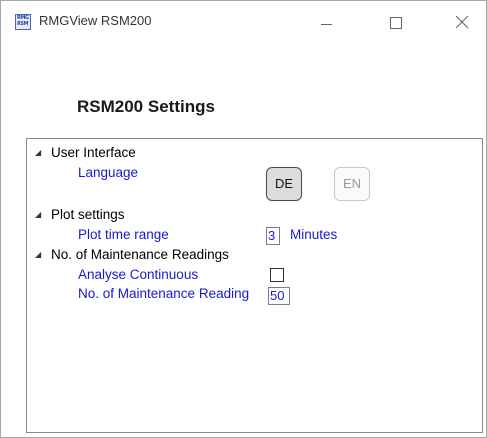  What do you see at coordinates (352, 184) in the screenshot?
I see `language-en-button: EN` at bounding box center [352, 184].